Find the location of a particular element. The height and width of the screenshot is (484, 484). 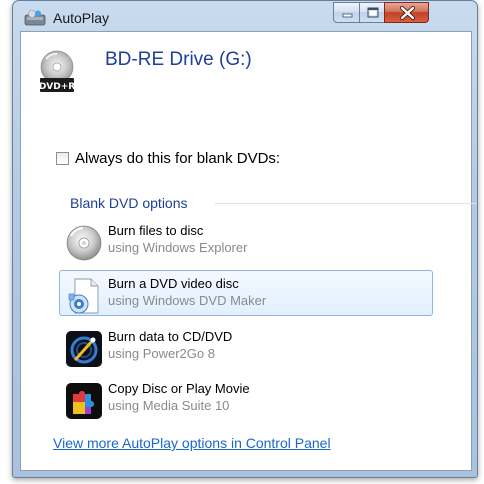

power2go-icon is located at coordinates (84, 349).